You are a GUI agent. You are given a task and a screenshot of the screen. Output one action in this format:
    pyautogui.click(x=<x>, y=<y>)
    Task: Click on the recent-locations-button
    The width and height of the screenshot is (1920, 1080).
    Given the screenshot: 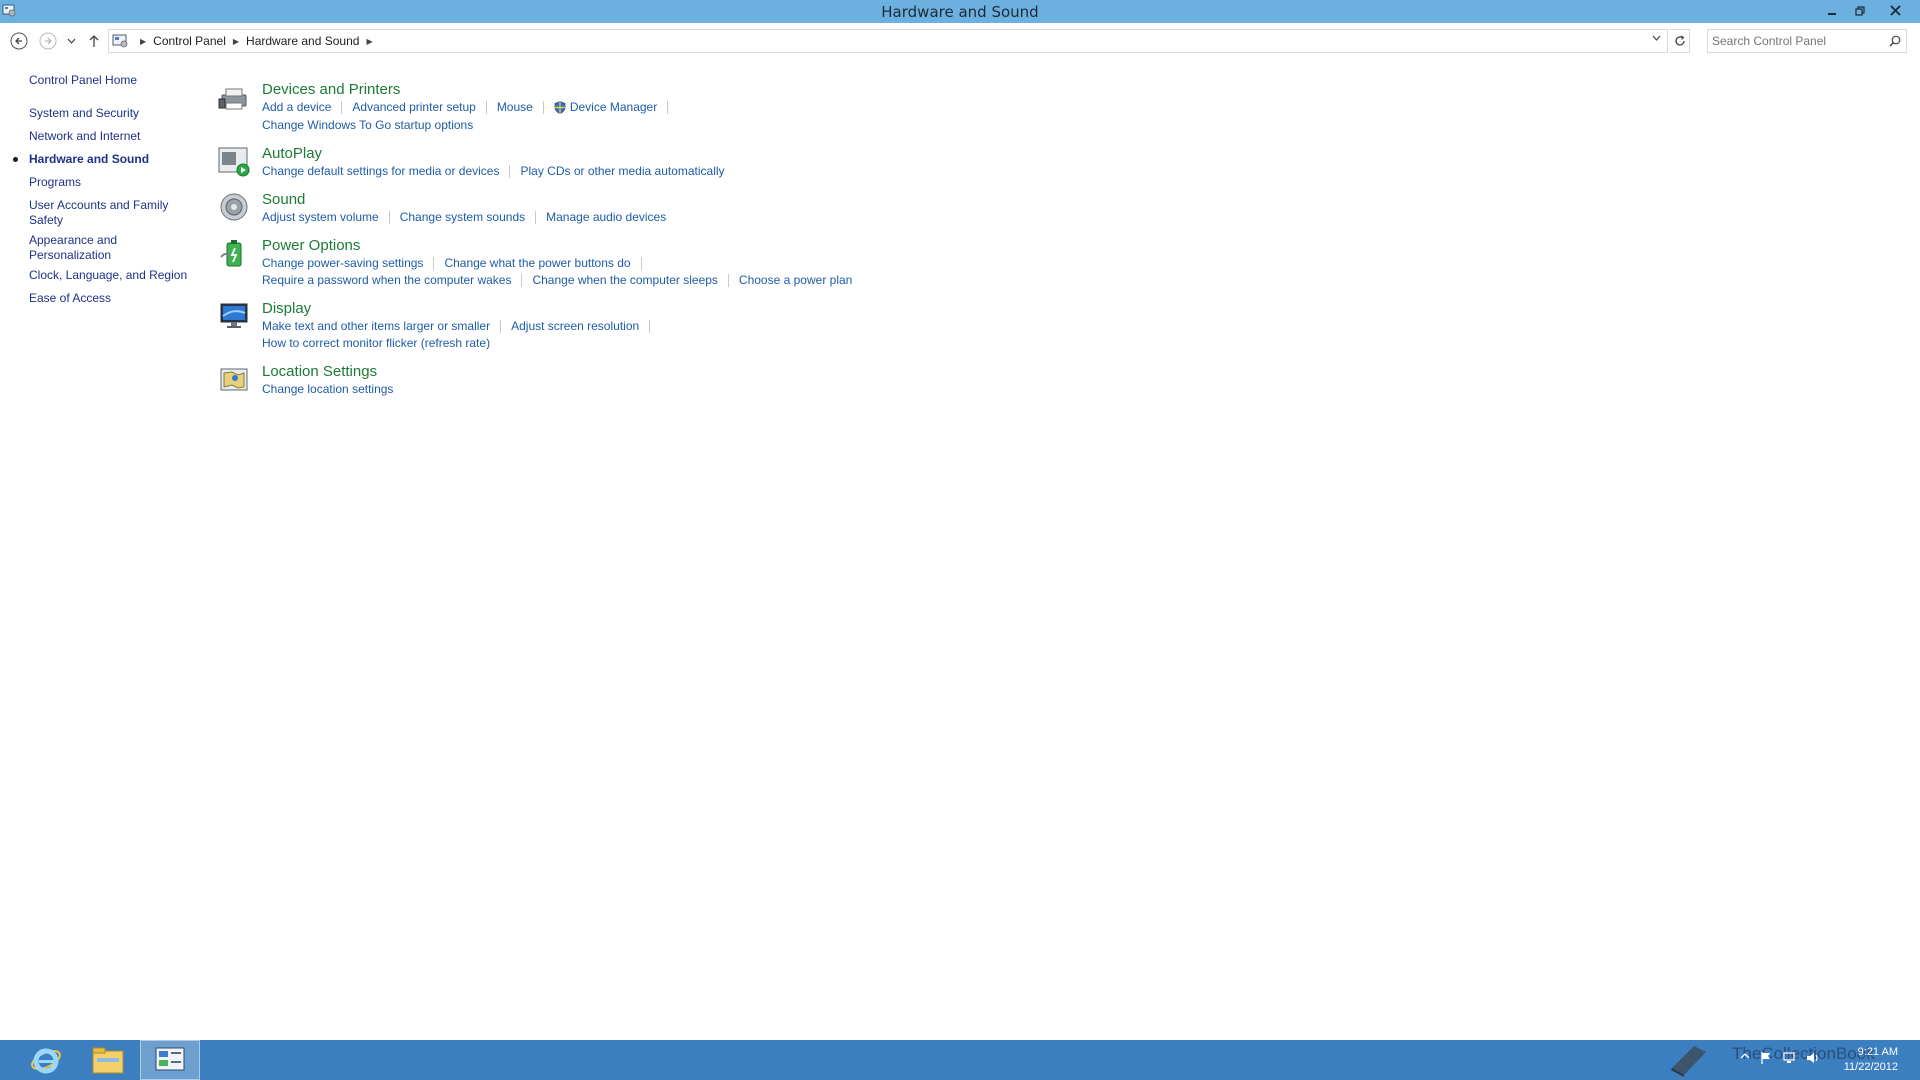 What is the action you would take?
    pyautogui.click(x=71, y=41)
    